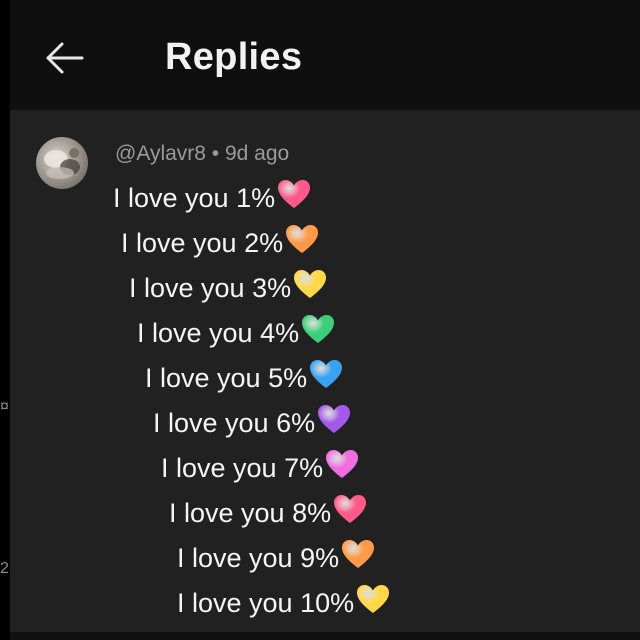 This screenshot has width=640, height=640. Describe the element at coordinates (4, 406) in the screenshot. I see `edge-fragment: ¤` at that location.